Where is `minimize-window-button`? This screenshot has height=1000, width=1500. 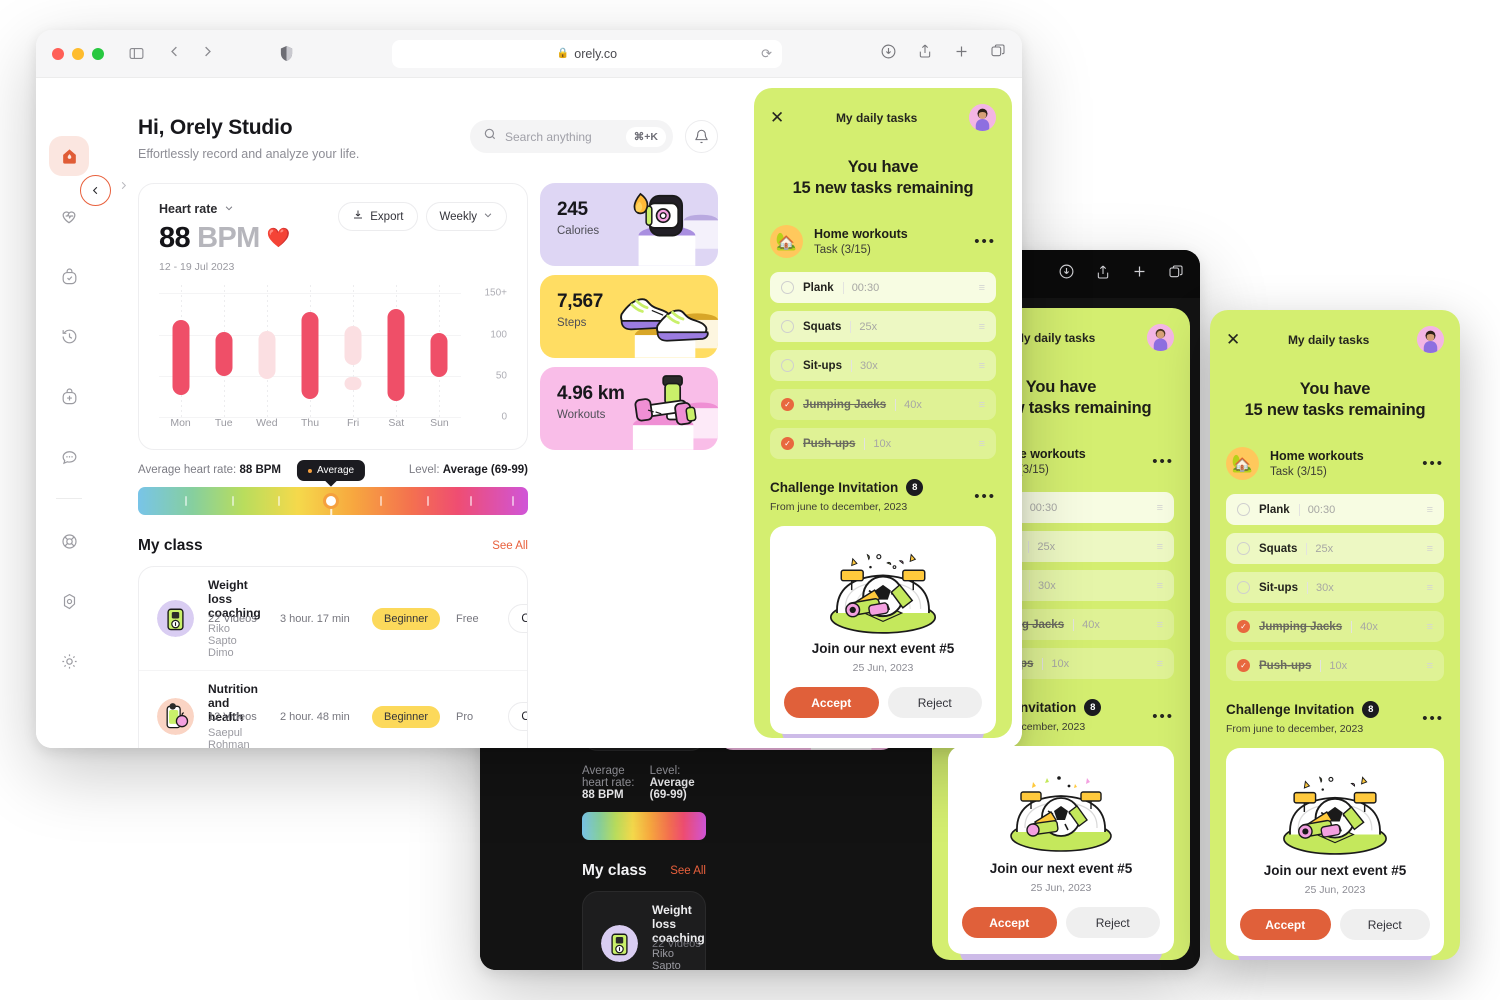 minimize-window-button is located at coordinates (78, 53).